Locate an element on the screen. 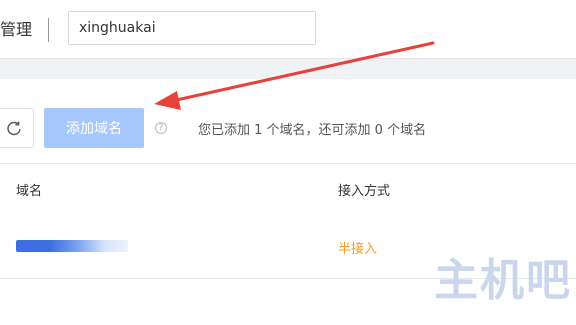  domain-link-obscured is located at coordinates (72, 246).